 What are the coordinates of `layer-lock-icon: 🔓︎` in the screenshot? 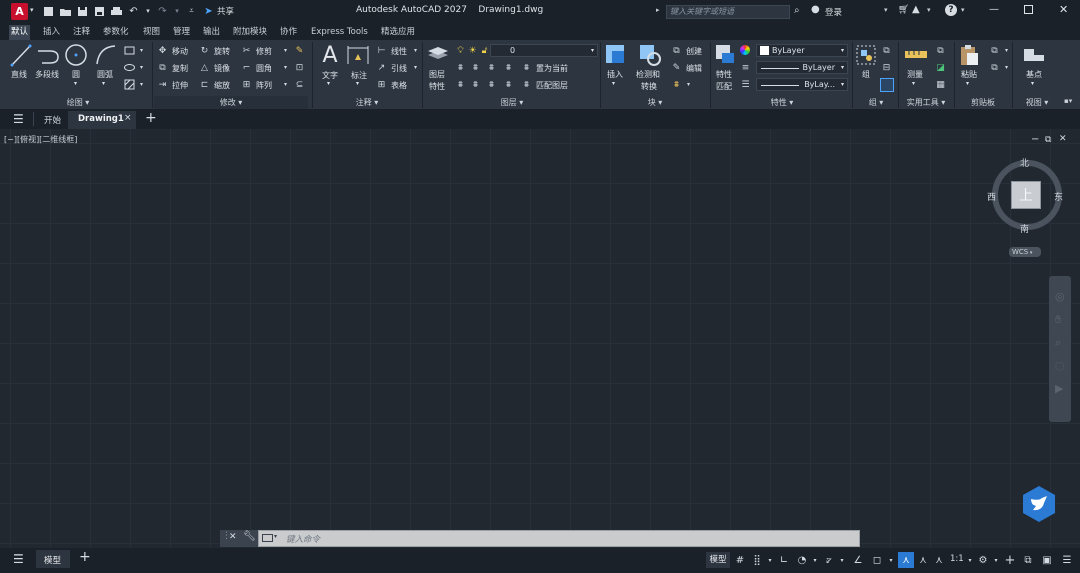 It's located at (484, 50).